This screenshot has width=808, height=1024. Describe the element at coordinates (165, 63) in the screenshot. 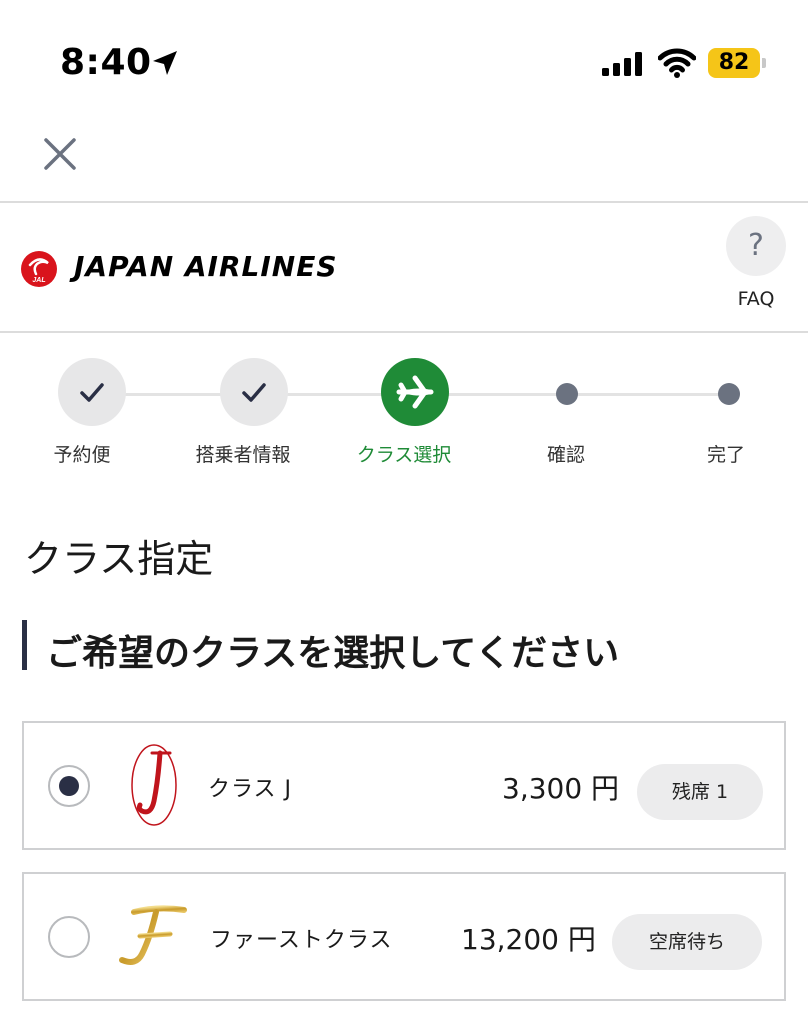

I see `location-arrow-icon` at that location.